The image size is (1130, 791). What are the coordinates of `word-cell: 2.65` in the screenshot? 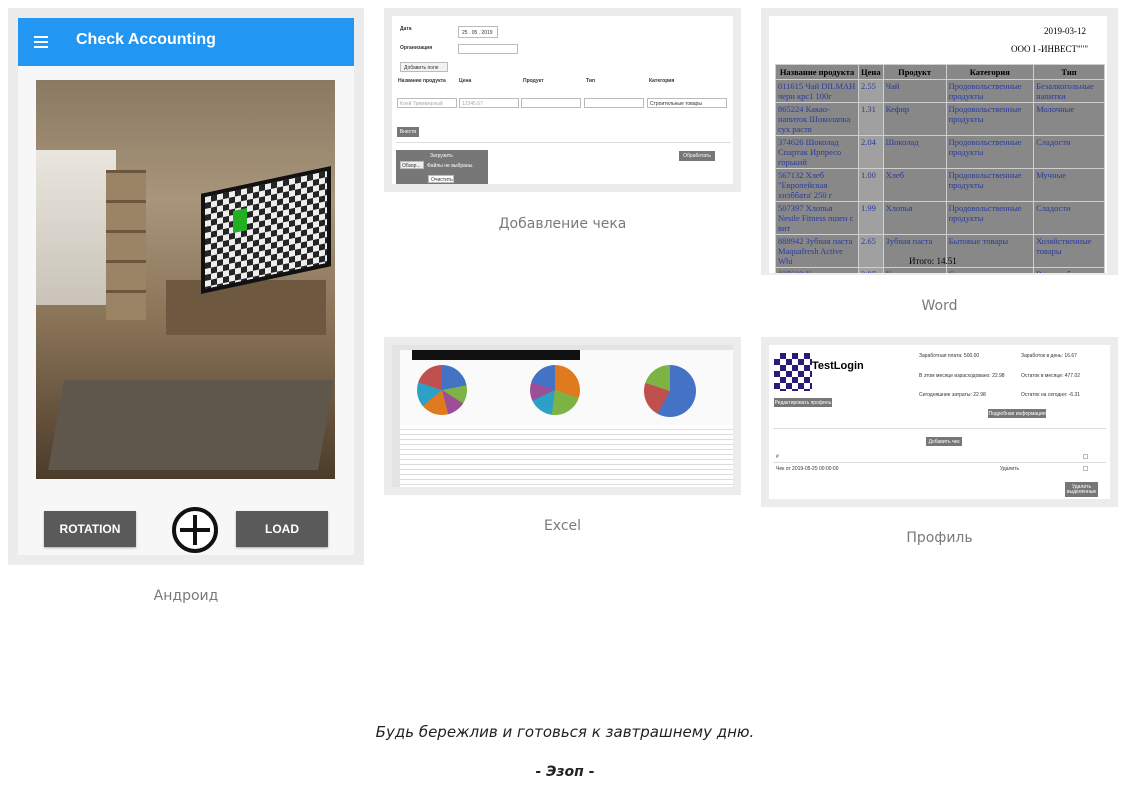 It's located at (871, 251).